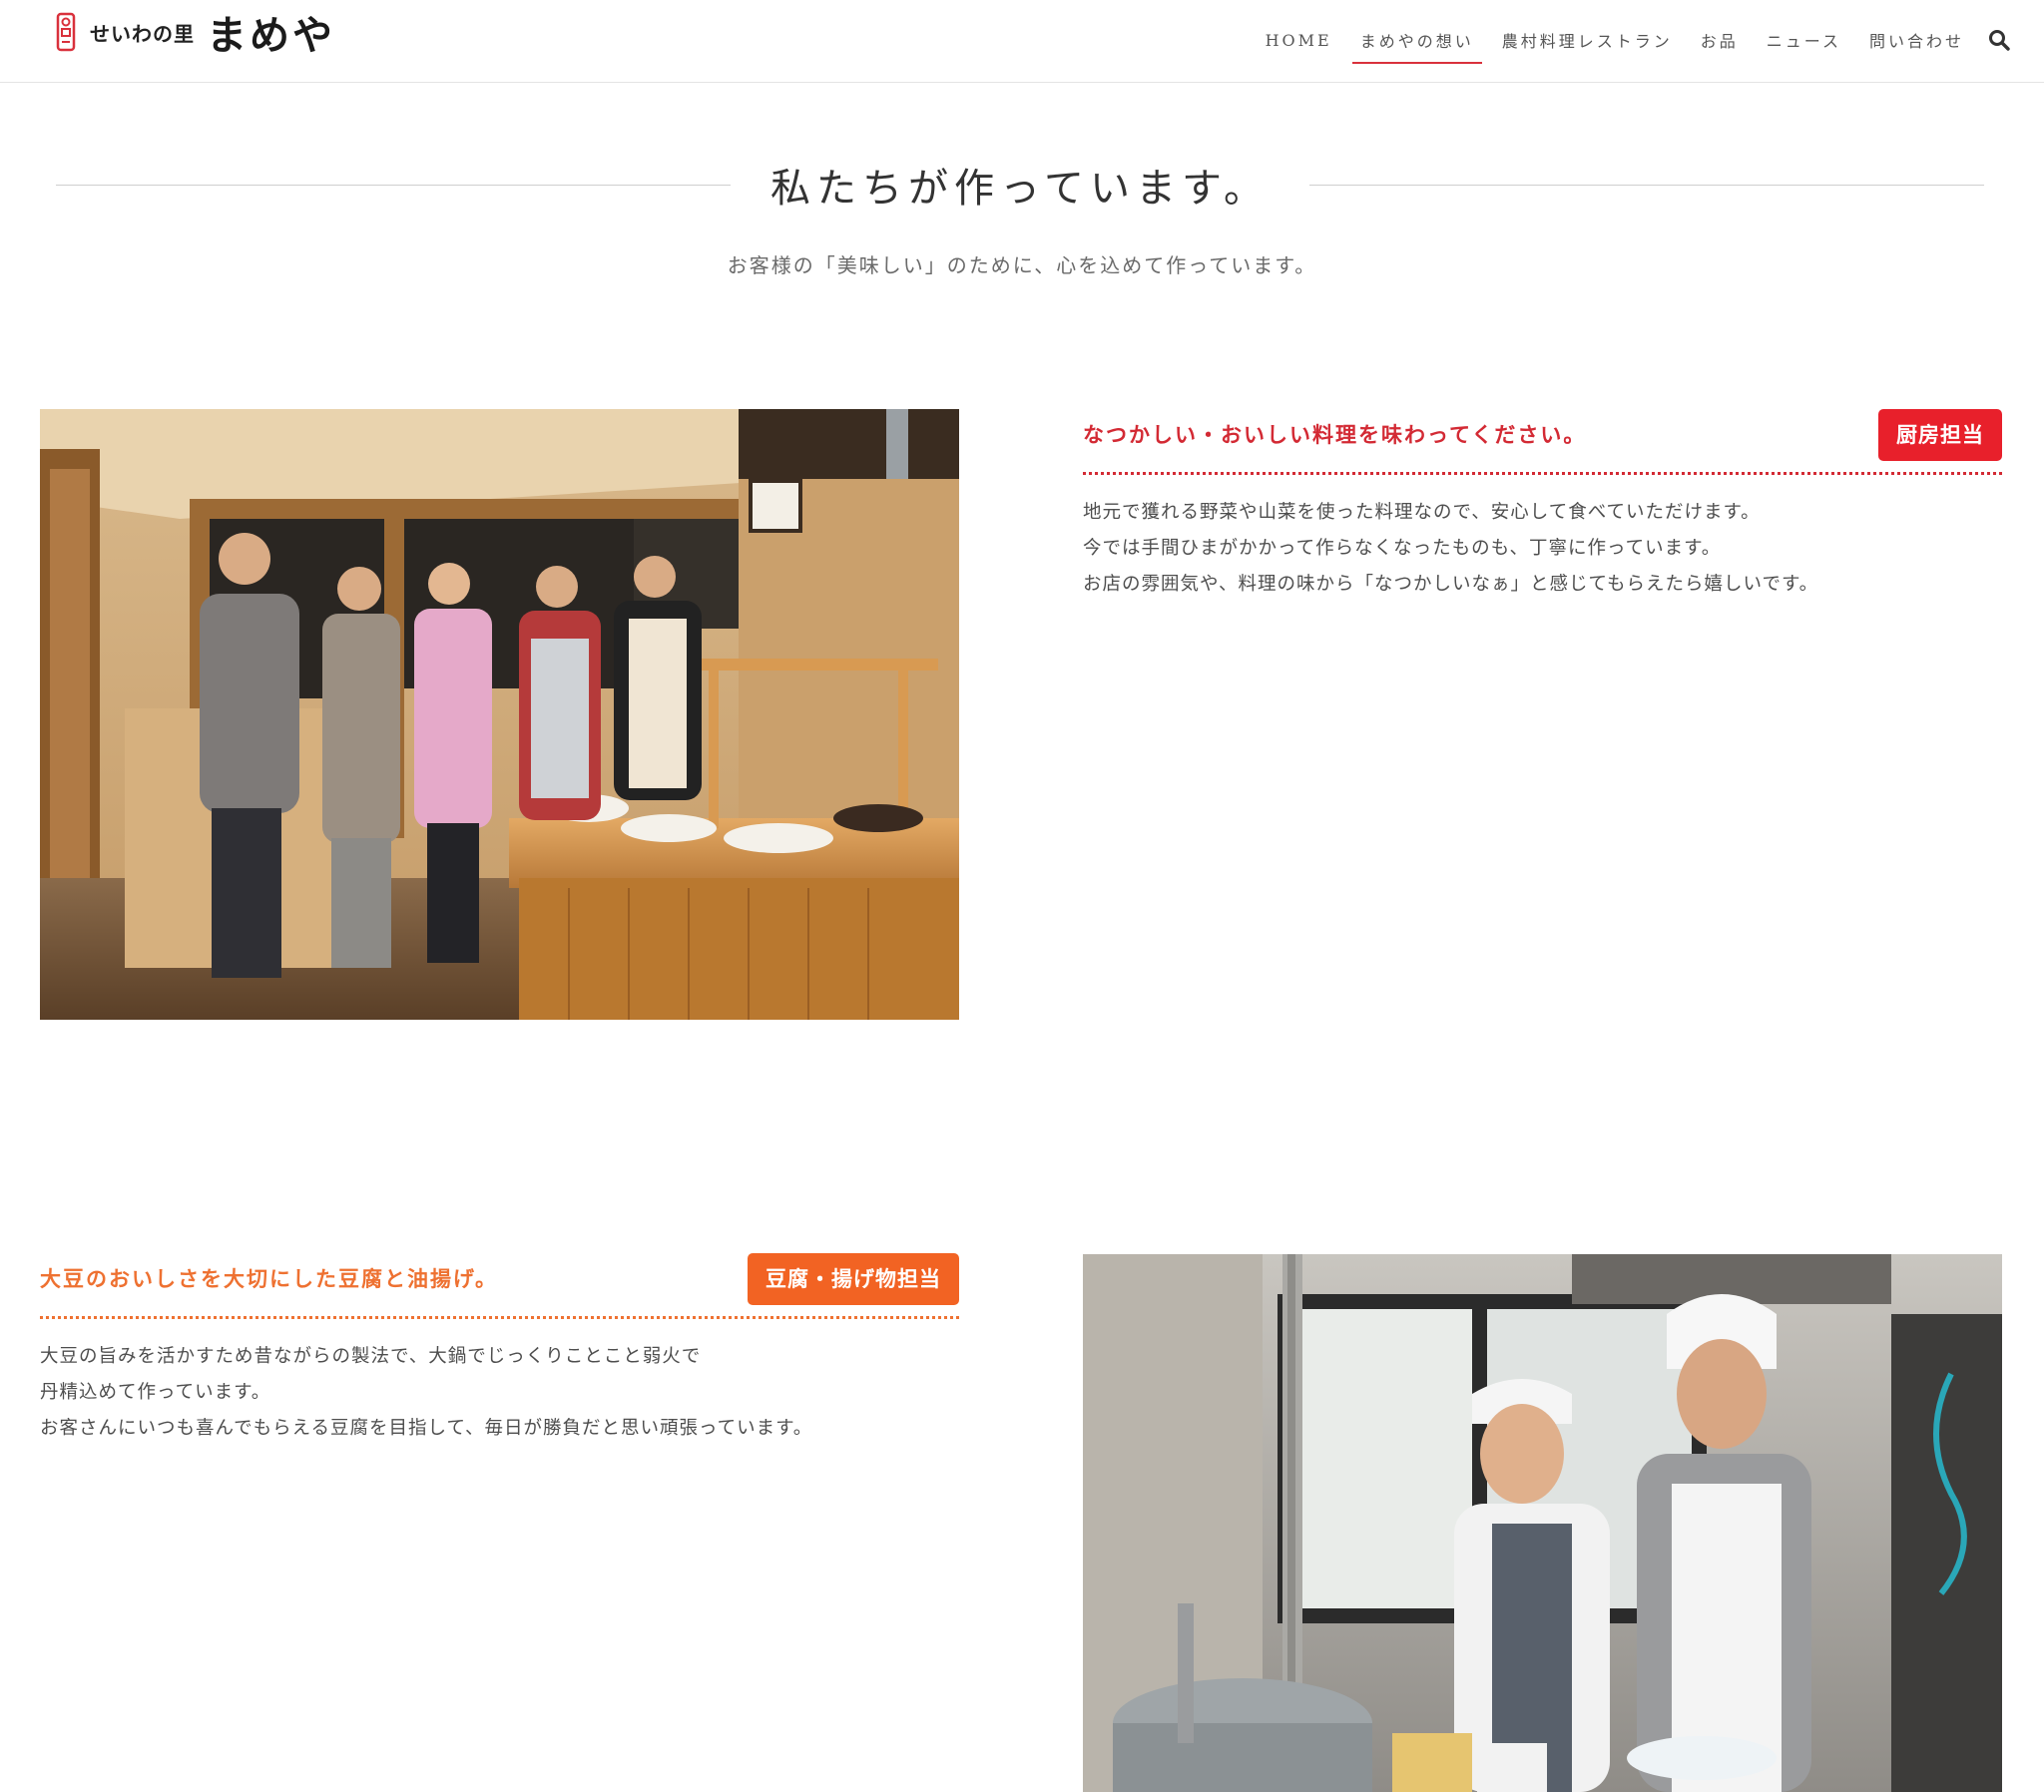  What do you see at coordinates (271, 36) in the screenshot?
I see `logo-name: まめや` at bounding box center [271, 36].